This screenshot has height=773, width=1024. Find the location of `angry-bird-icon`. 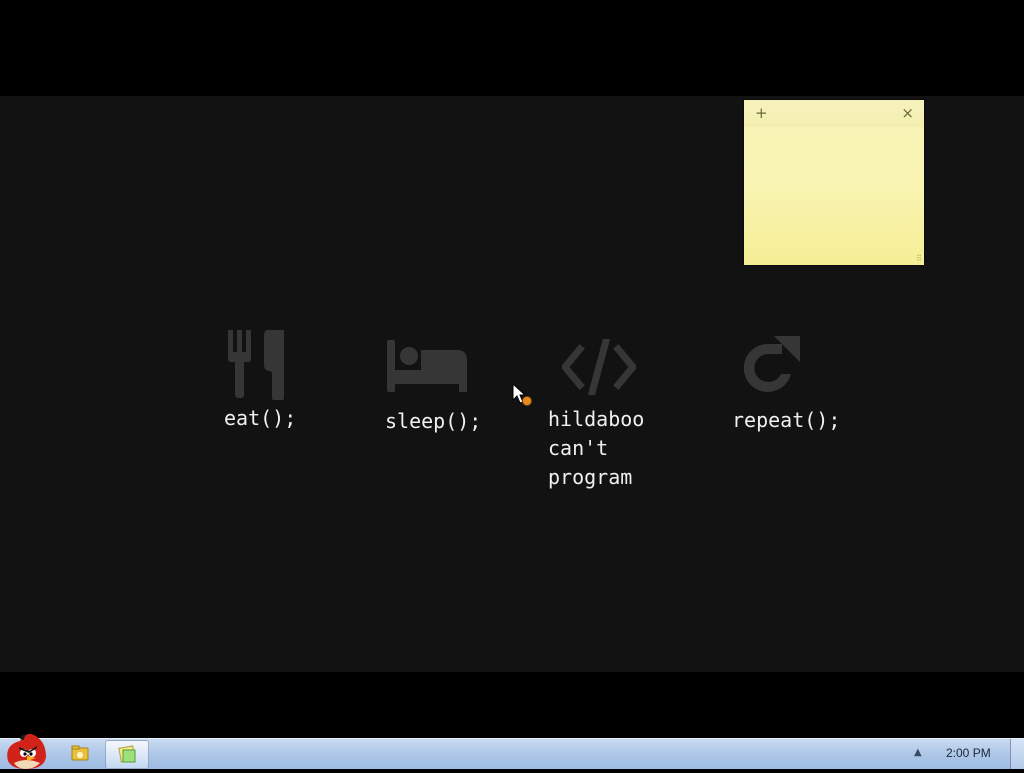

angry-bird-icon is located at coordinates (26, 751).